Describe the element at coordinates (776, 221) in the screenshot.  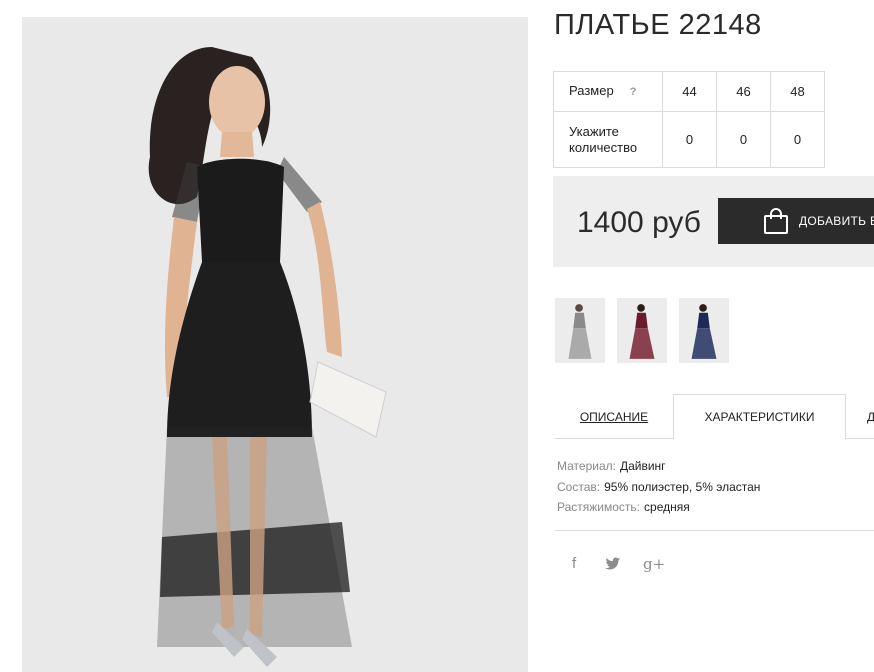
I see `shopping-bag-icon` at that location.